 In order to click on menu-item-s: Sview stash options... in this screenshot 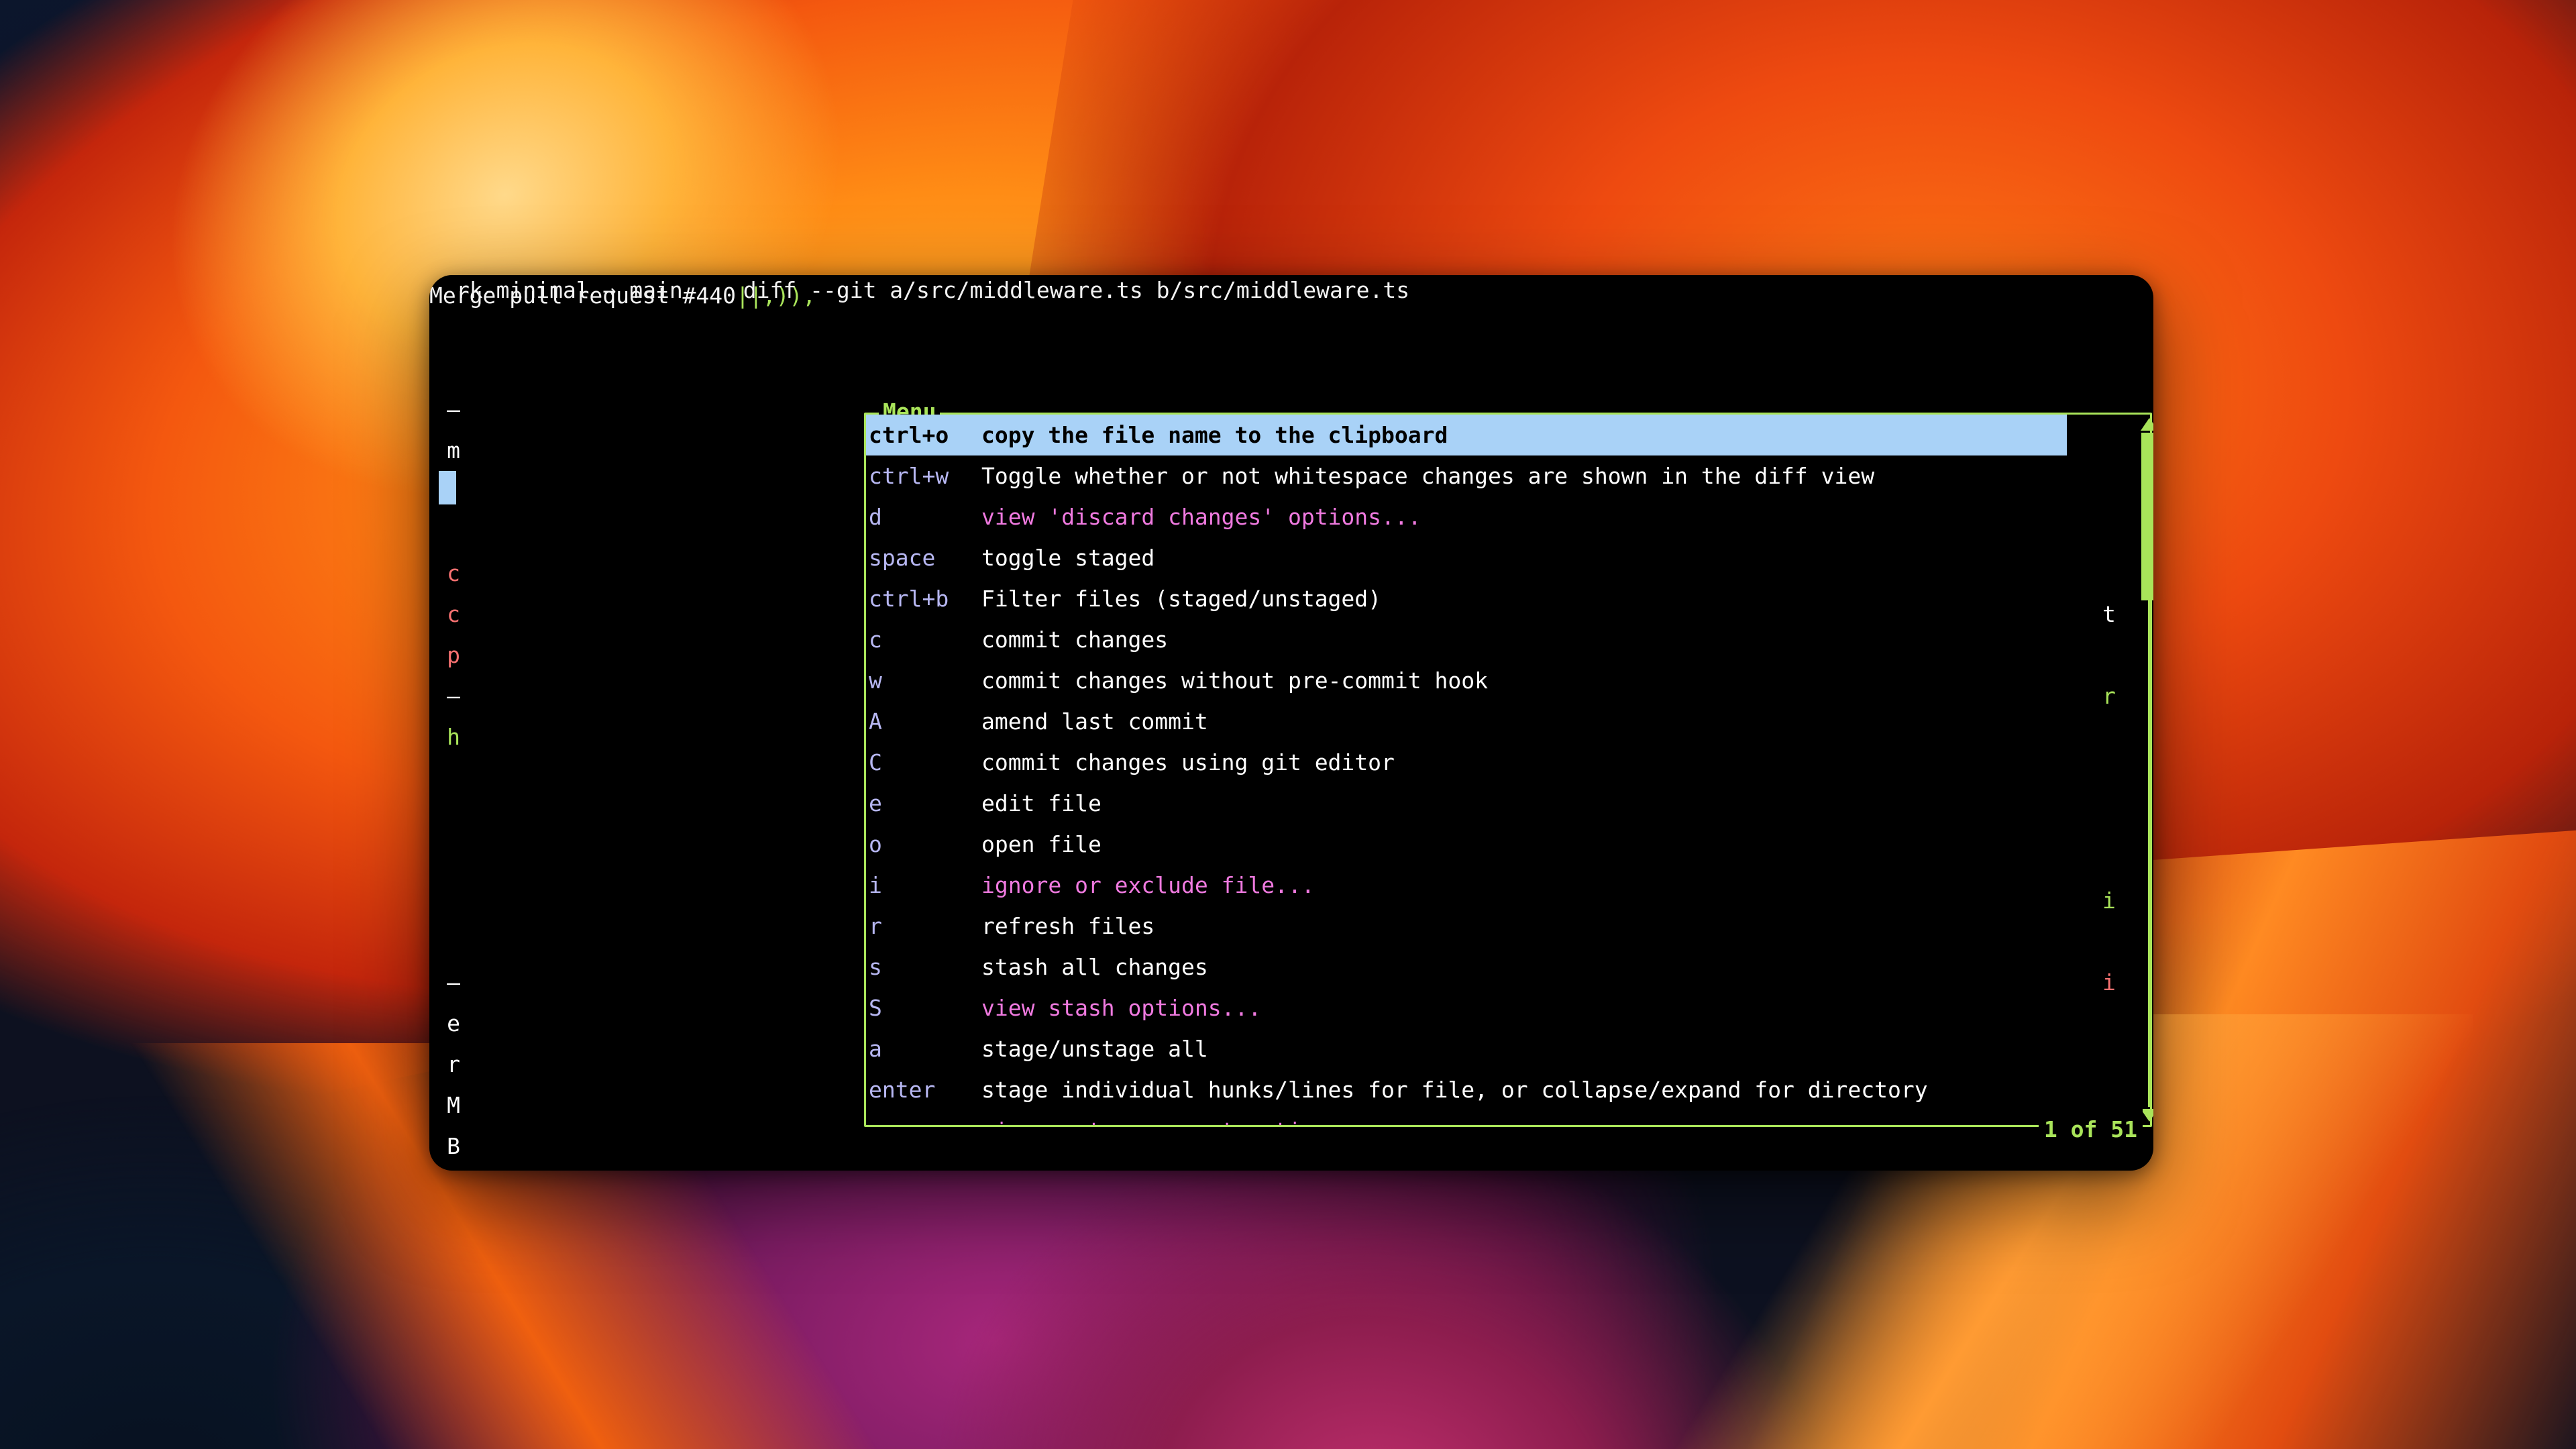, I will do `click(1508, 1007)`.